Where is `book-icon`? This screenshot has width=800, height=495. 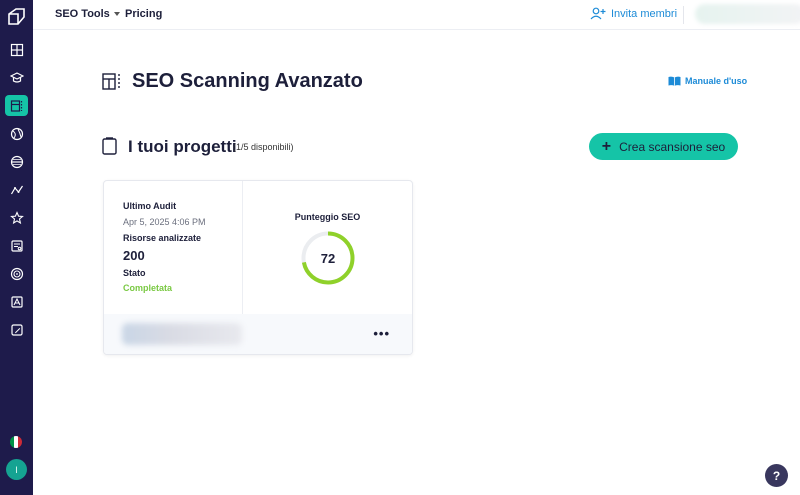
book-icon is located at coordinates (674, 81).